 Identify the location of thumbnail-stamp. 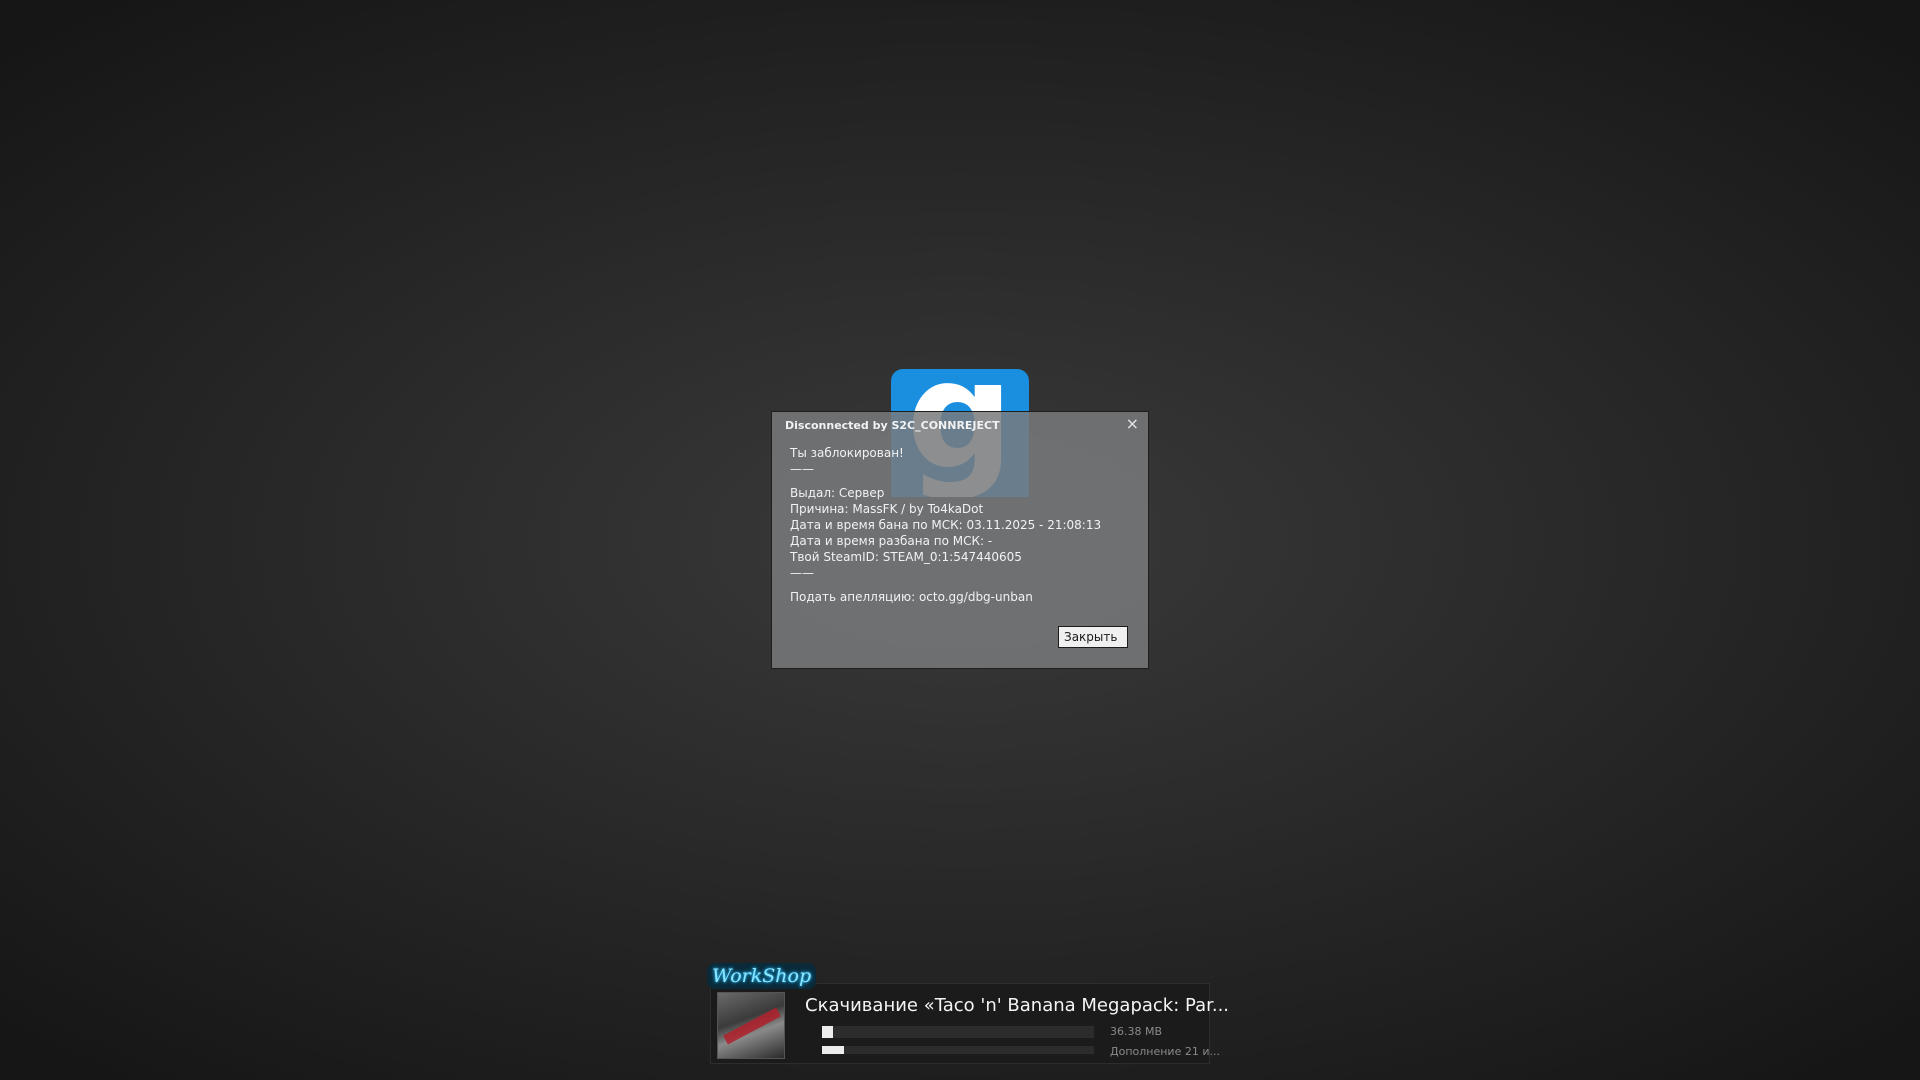
(752, 1026).